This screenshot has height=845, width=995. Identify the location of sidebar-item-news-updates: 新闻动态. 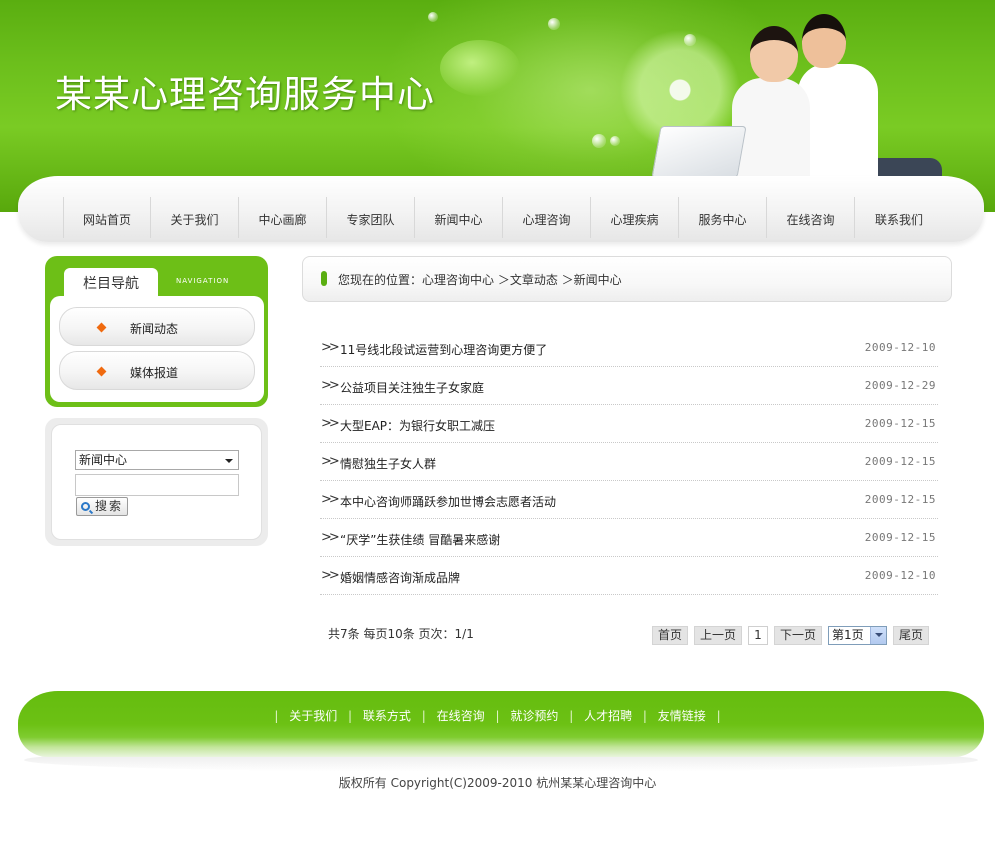
(157, 326).